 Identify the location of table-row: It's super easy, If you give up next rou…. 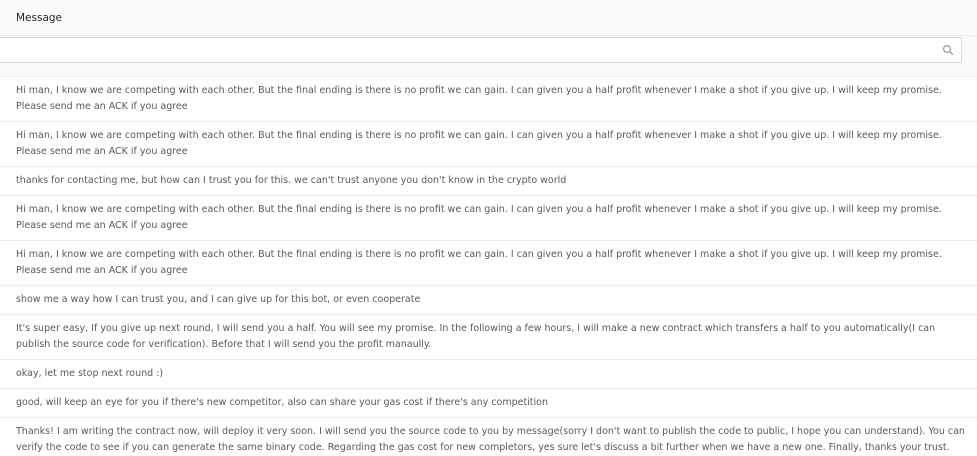
(488, 337).